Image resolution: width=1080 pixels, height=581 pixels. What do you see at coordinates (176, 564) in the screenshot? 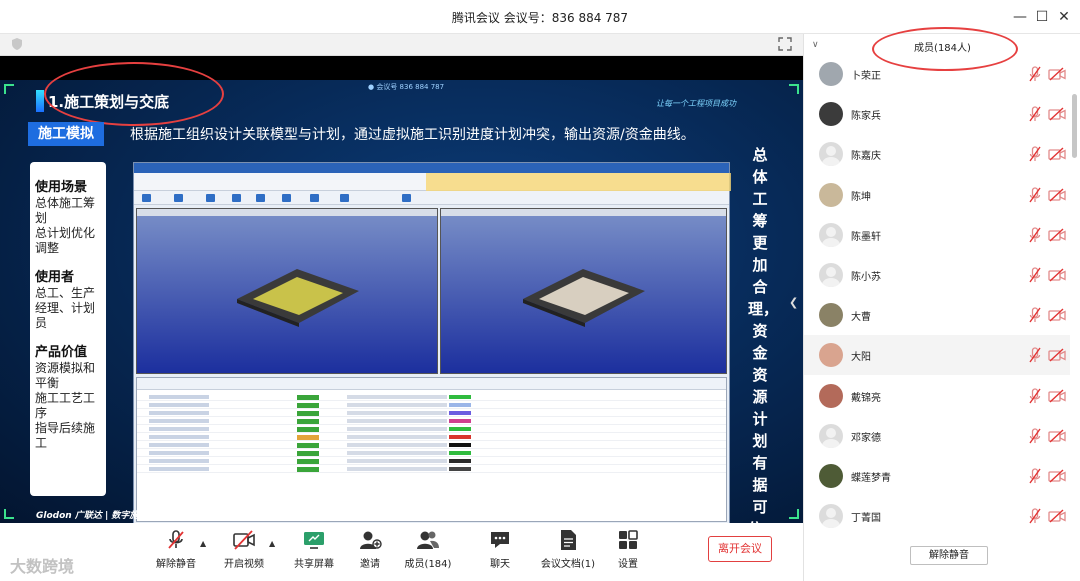
I see `unmute-label: 解除静音` at bounding box center [176, 564].